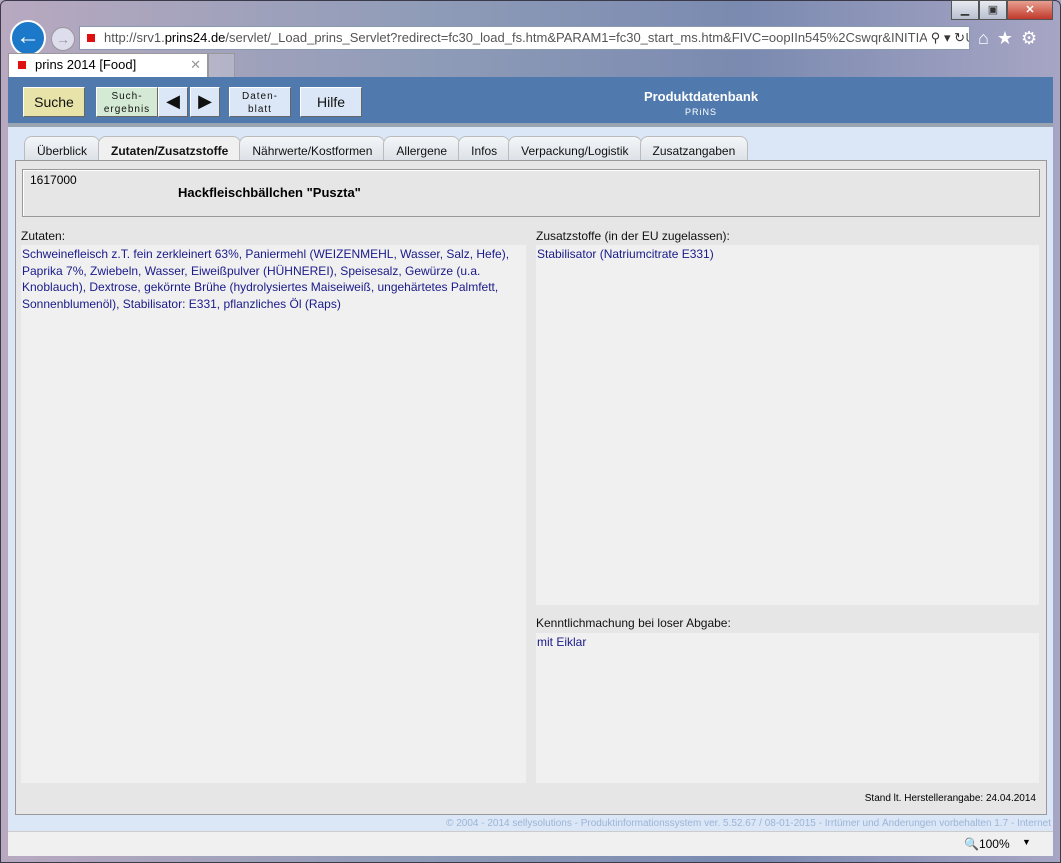 Image resolution: width=1061 pixels, height=863 pixels. I want to click on maximize-button: ▣, so click(993, 10).